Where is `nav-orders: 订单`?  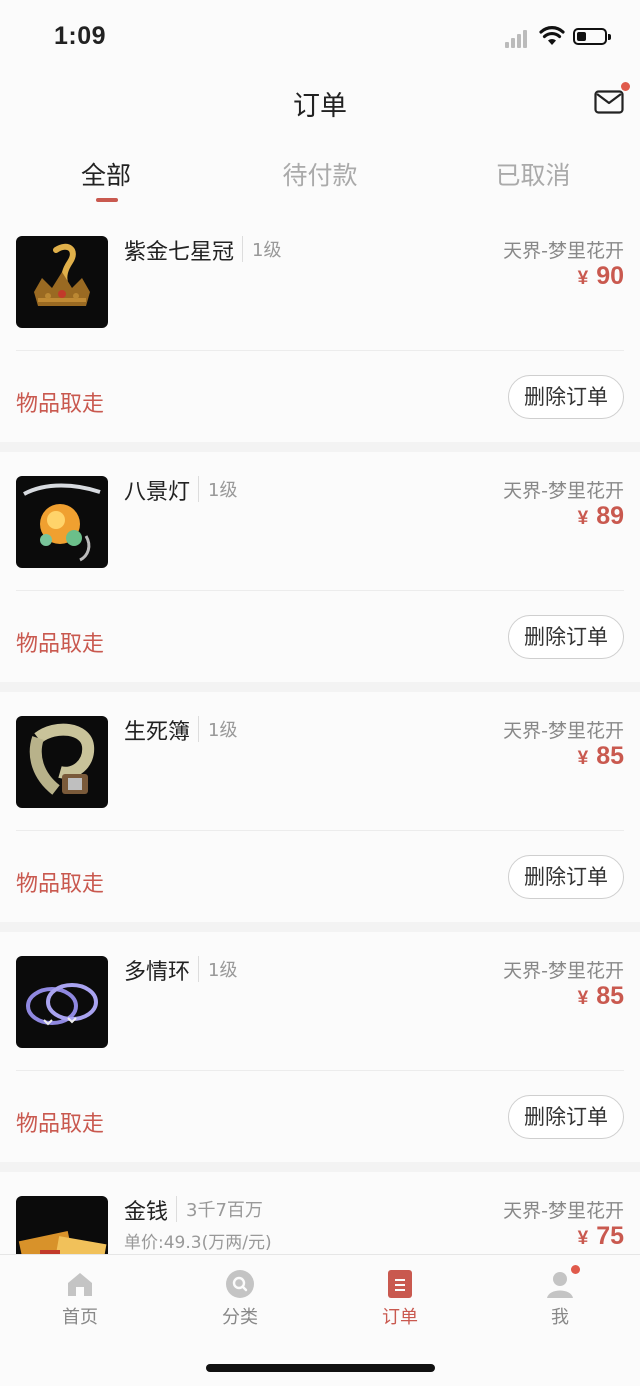
nav-orders: 订单 is located at coordinates (400, 1299).